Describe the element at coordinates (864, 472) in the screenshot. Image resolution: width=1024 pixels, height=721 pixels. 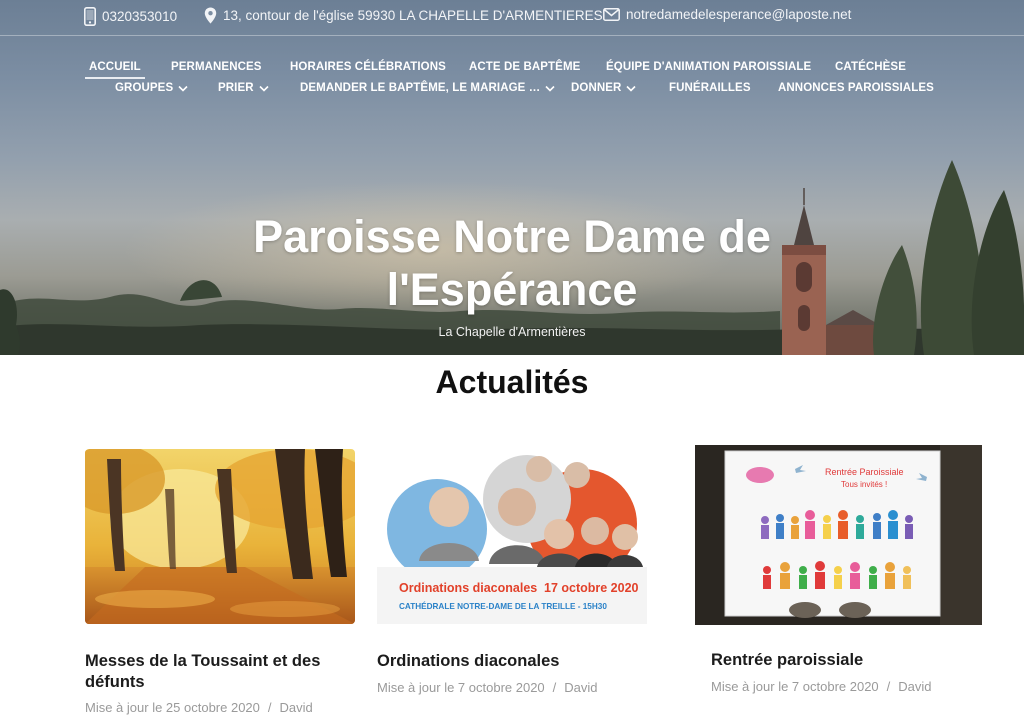
I see `banner-line1: Rentrée Paroissiale` at that location.